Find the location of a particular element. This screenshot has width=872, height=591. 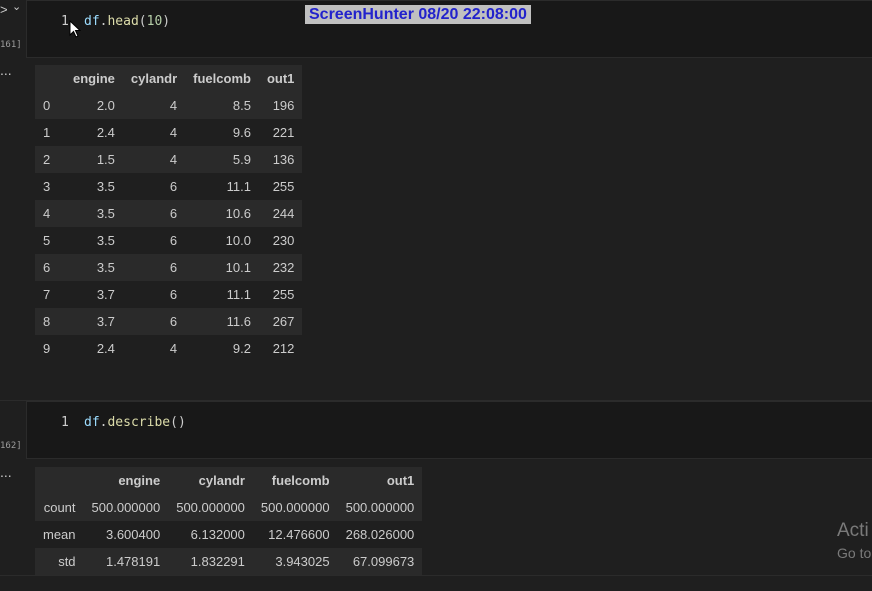

table-row: 5 3.5 6 10.0 230 is located at coordinates (169, 240).